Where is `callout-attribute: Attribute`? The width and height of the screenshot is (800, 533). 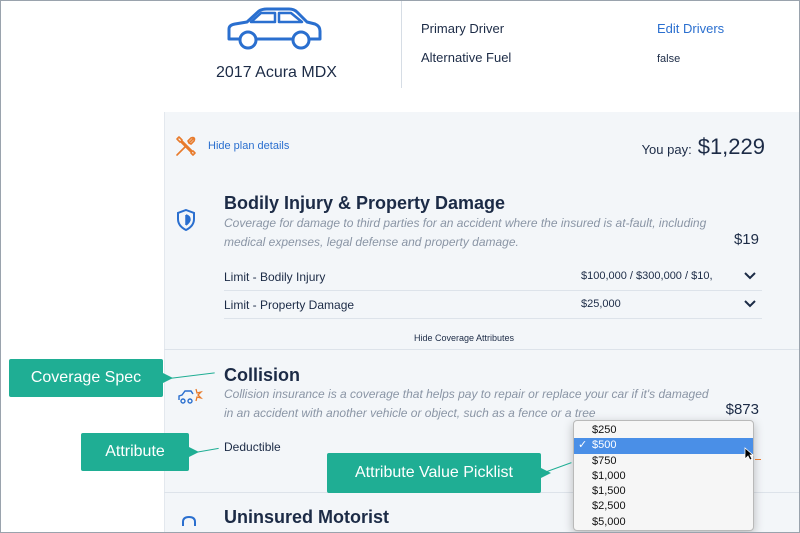 callout-attribute: Attribute is located at coordinates (135, 452).